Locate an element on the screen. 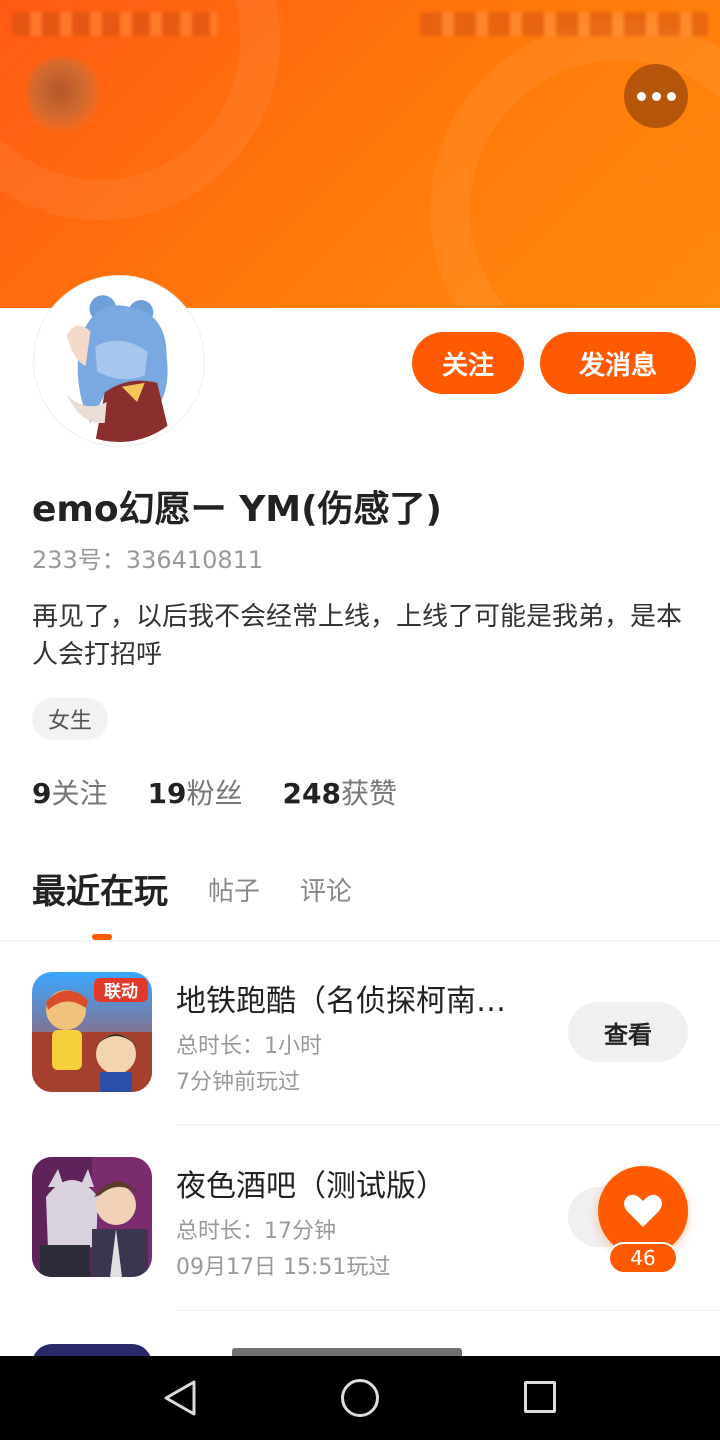 This screenshot has width=720, height=1440. like-count-badge: 46 is located at coordinates (643, 1258).